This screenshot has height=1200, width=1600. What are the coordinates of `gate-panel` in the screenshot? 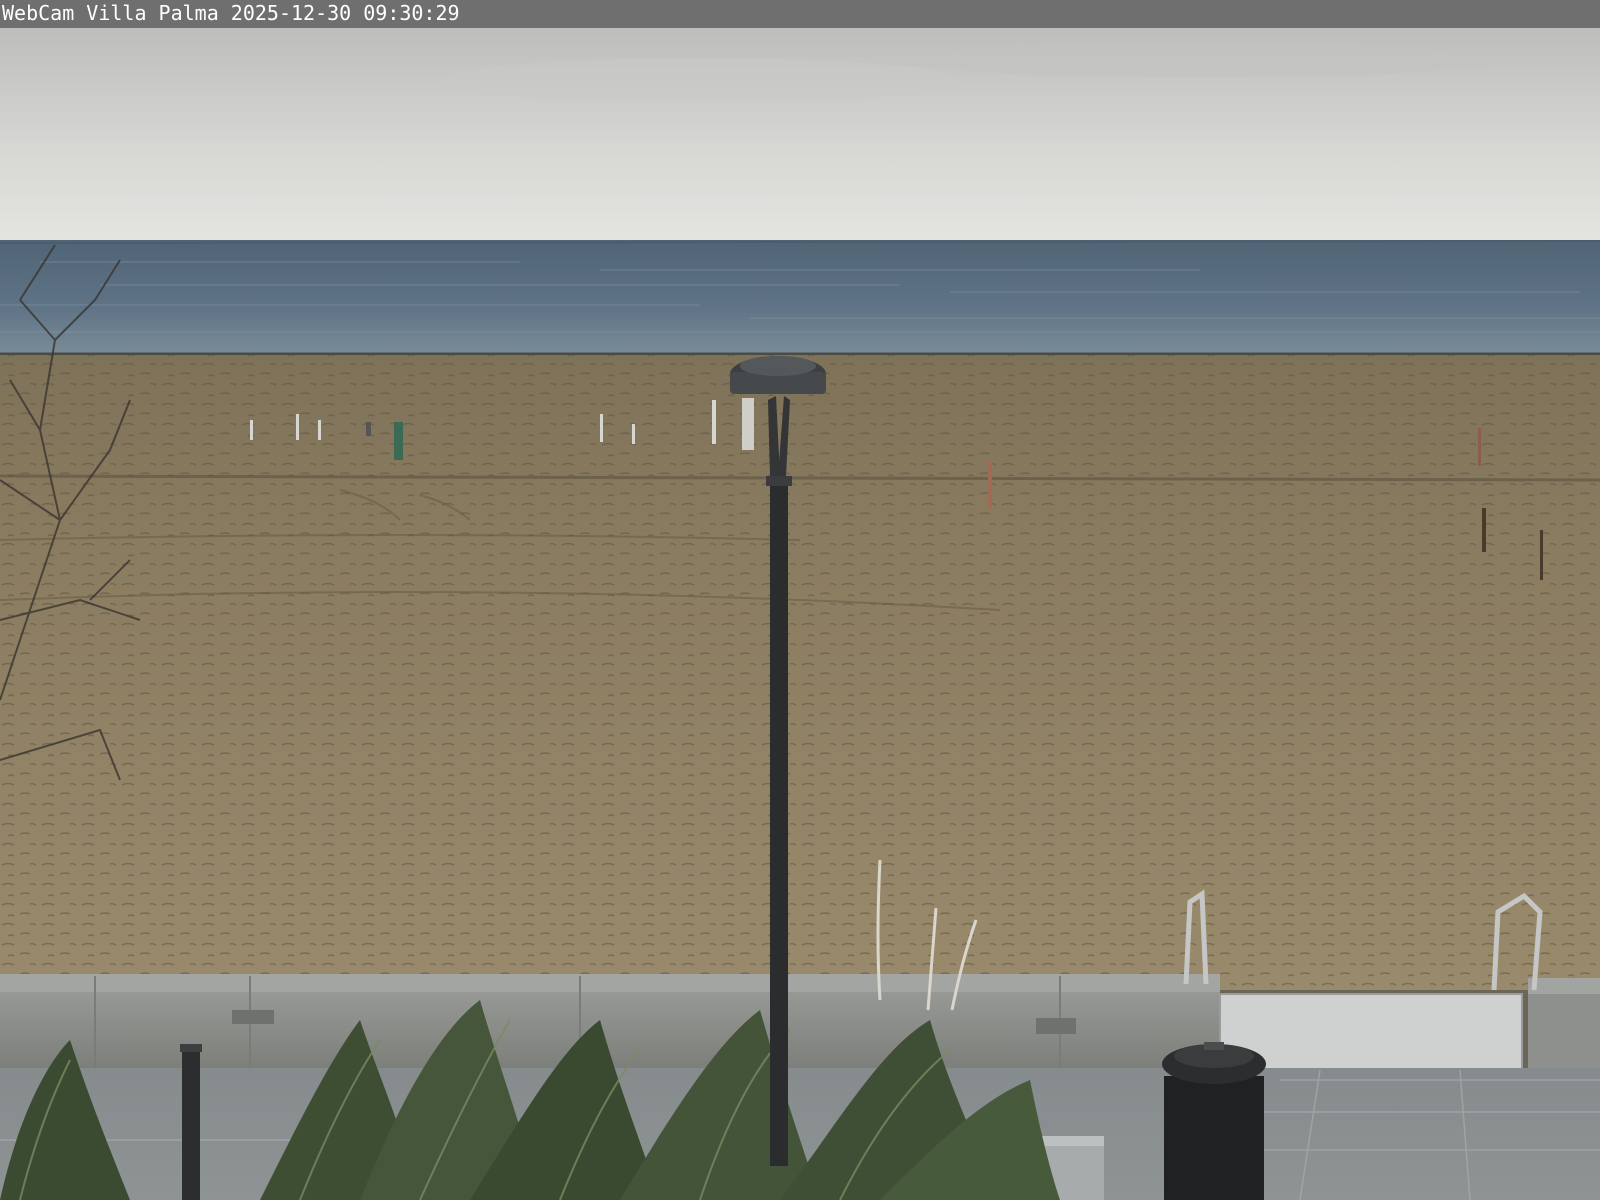 It's located at (1371, 1032).